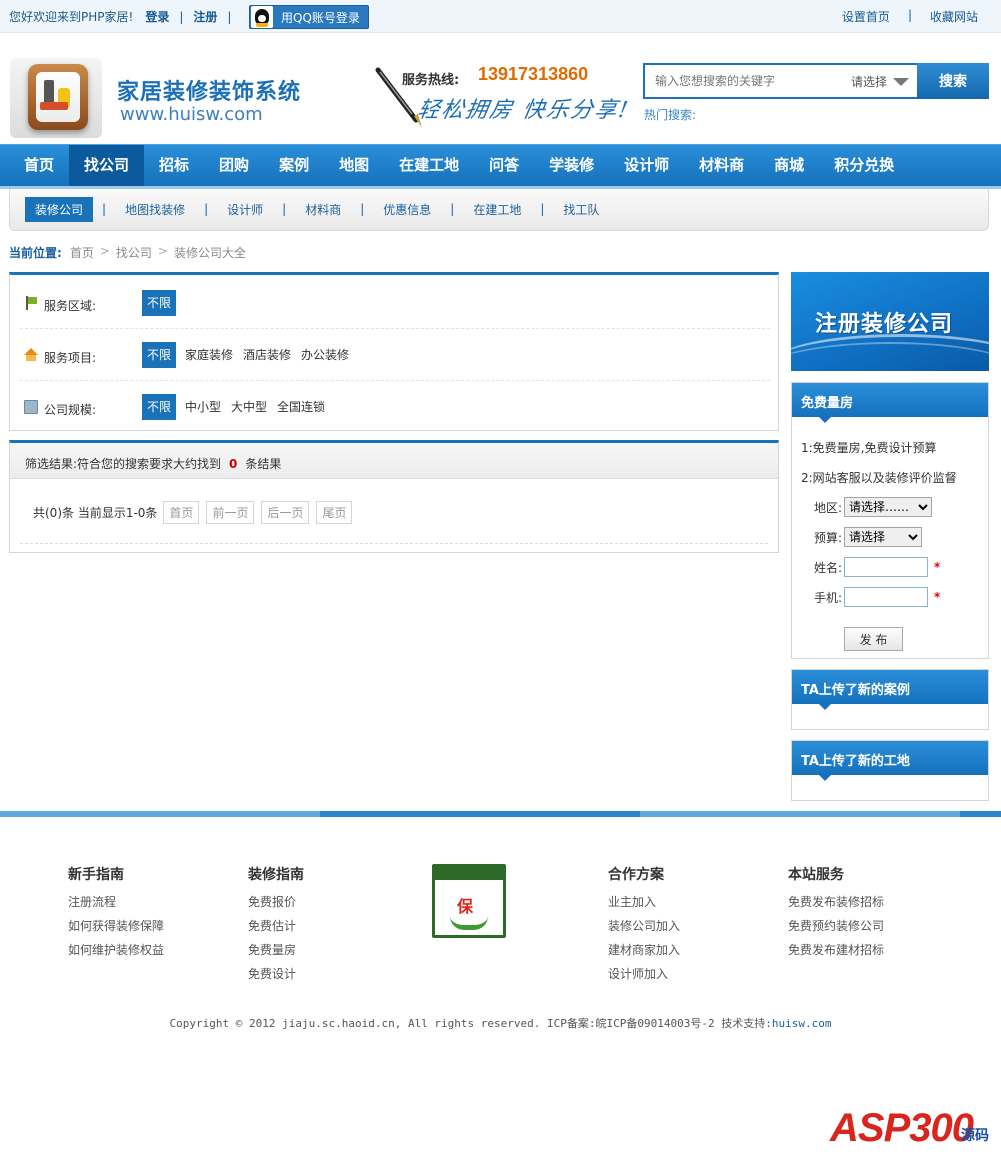 The height and width of the screenshot is (1161, 1001). Describe the element at coordinates (166, 209) in the screenshot. I see `sub-nav-item: 地图找装修 |` at that location.